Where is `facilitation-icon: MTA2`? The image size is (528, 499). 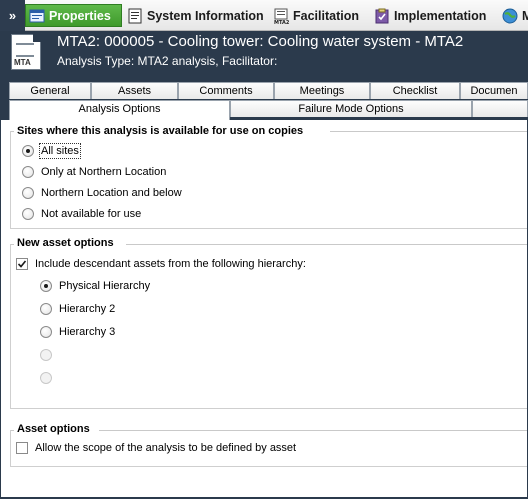 facilitation-icon: MTA2 is located at coordinates (281, 17).